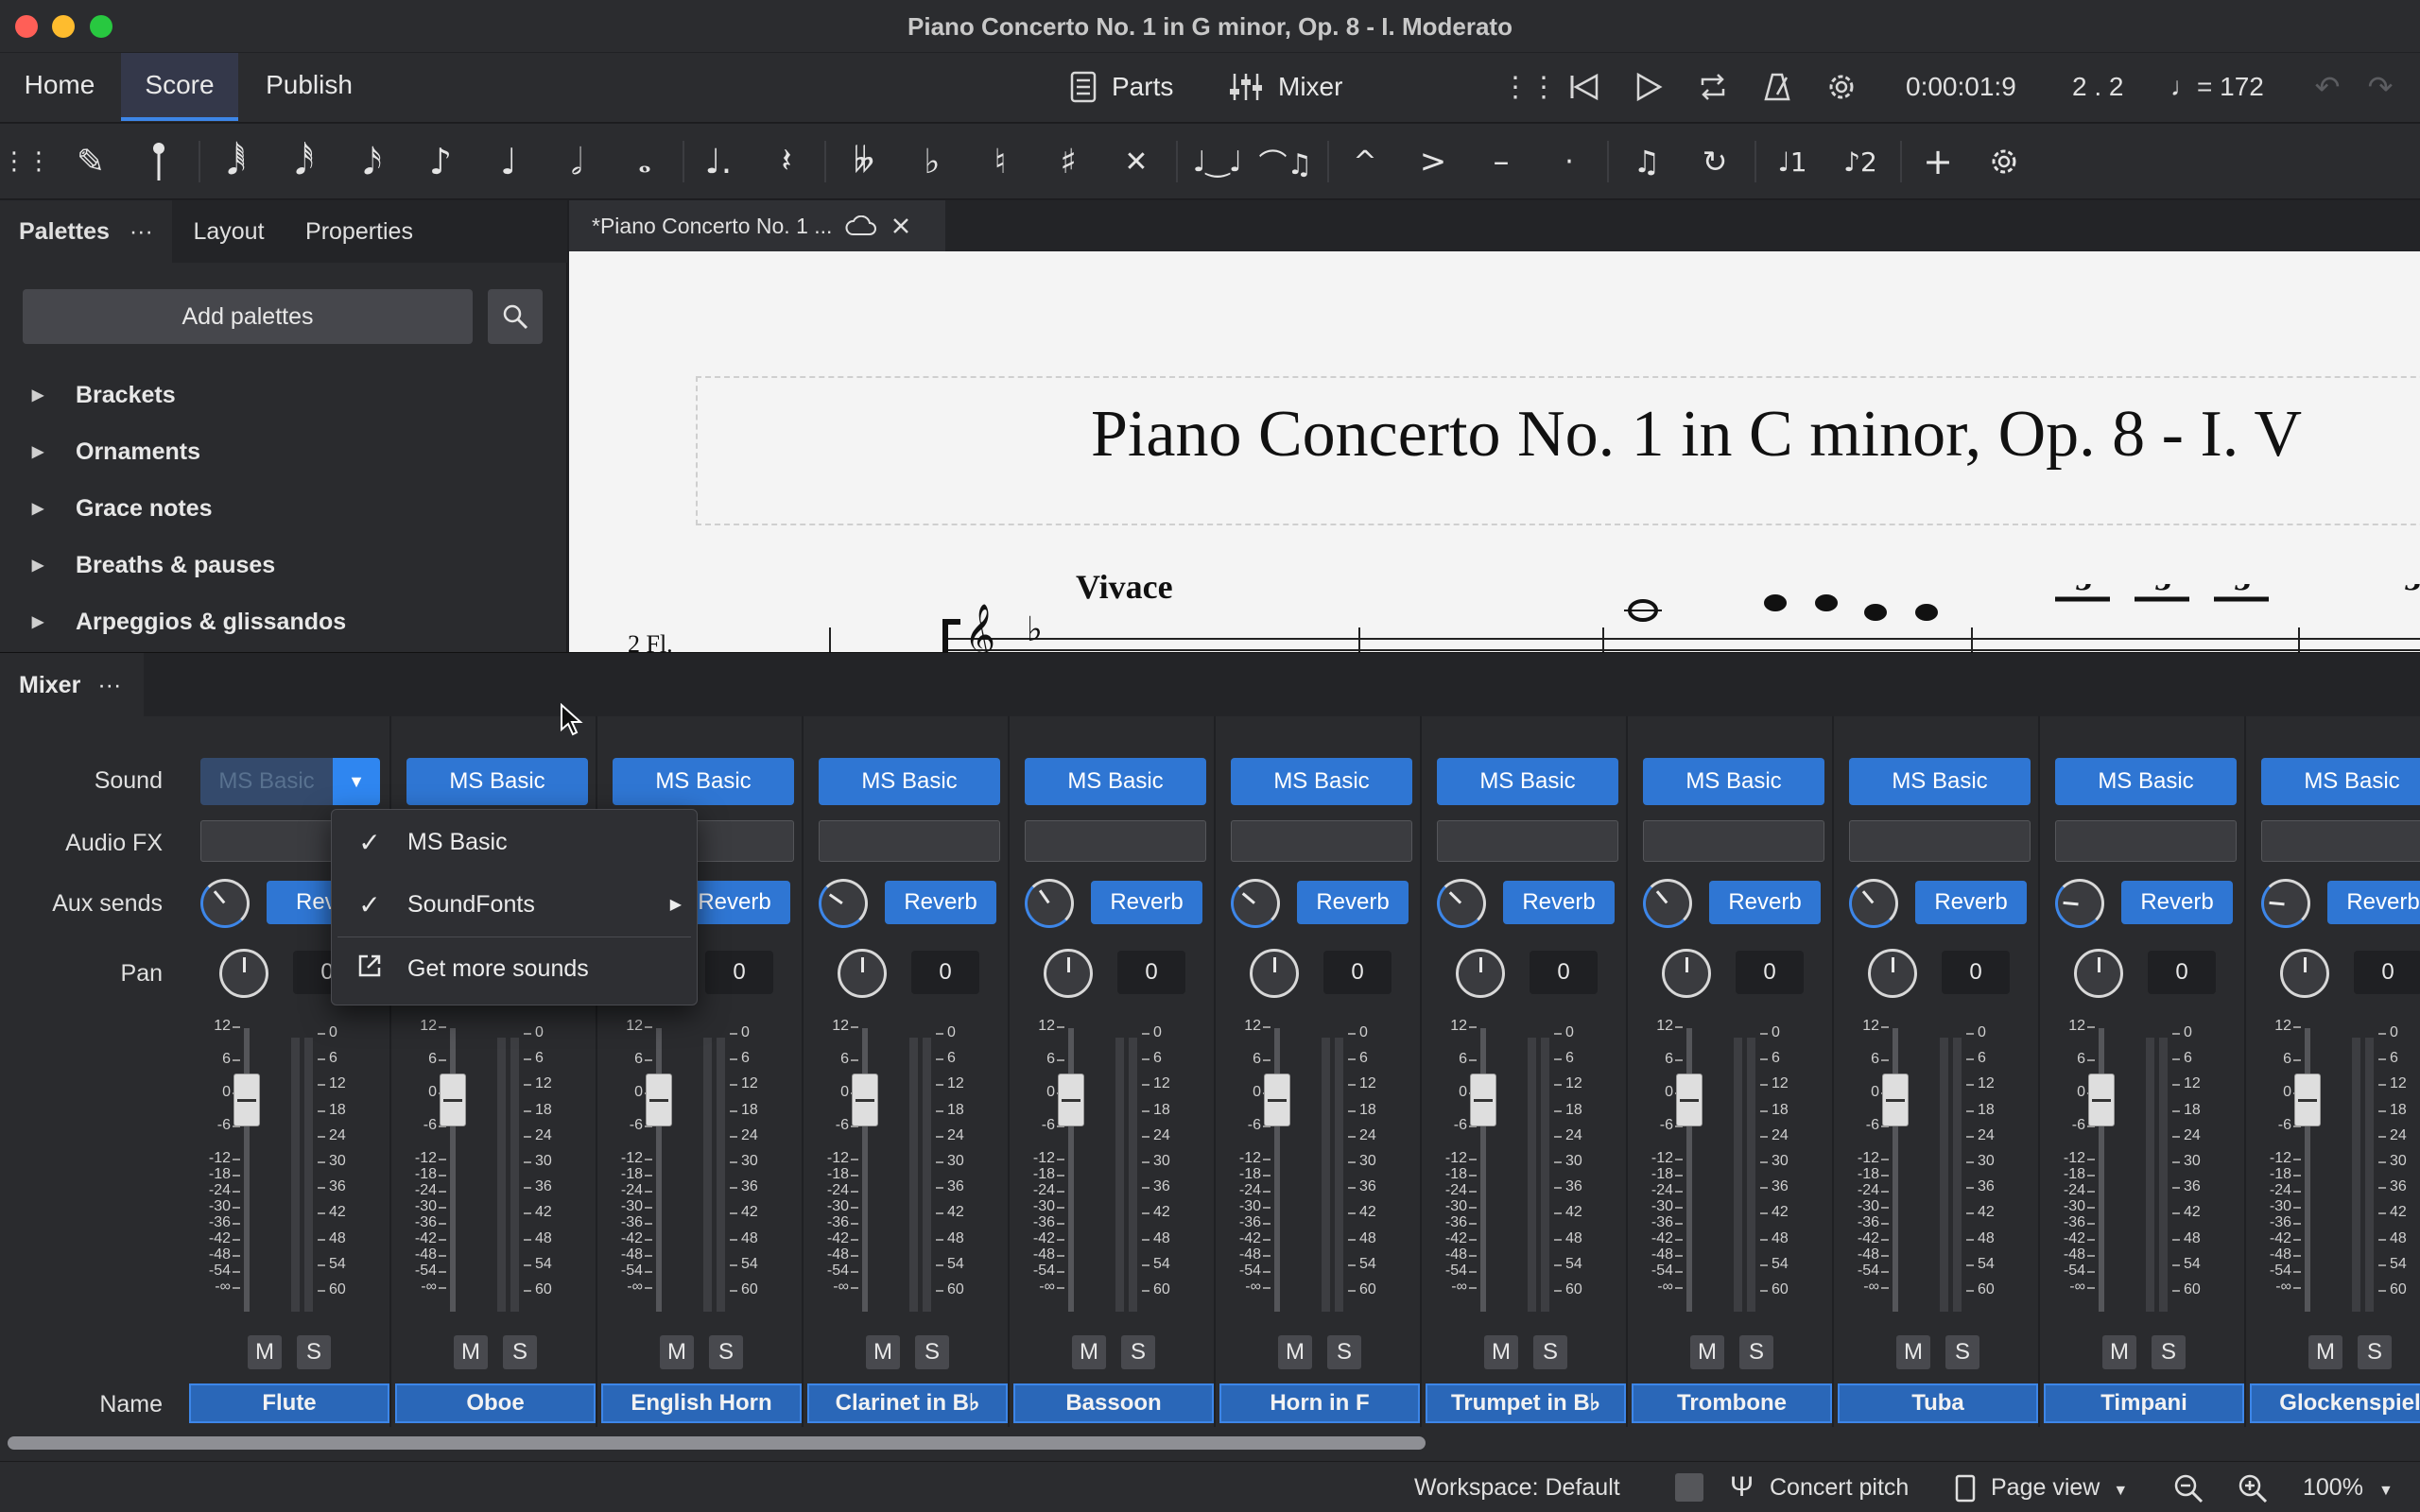  Describe the element at coordinates (283, 621) in the screenshot. I see `palette-item-arpeggios-glissandos: ▶ Arpeggios & glissandos` at that location.